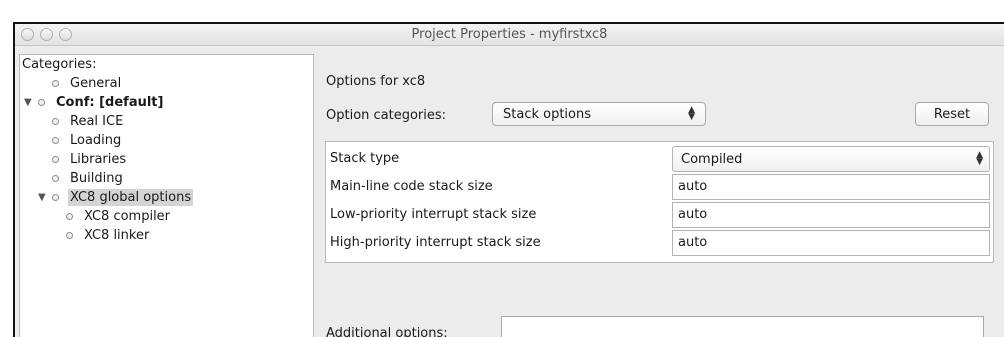 This screenshot has height=337, width=1004. What do you see at coordinates (376, 81) in the screenshot?
I see `options-heading: Options for xc8` at bounding box center [376, 81].